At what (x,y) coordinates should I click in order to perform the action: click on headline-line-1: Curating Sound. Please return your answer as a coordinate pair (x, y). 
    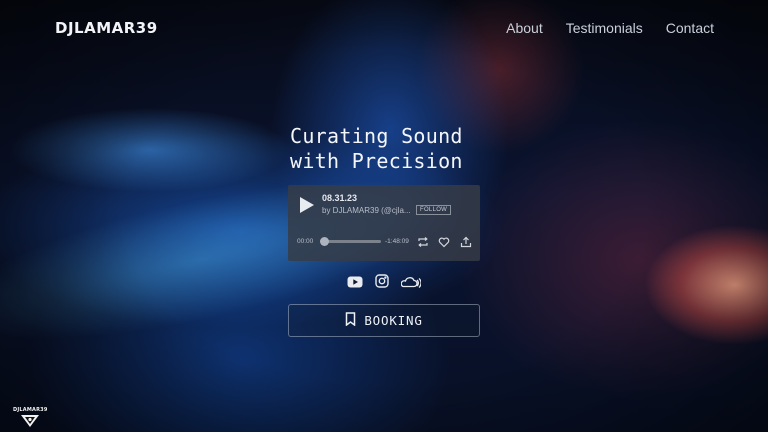
    Looking at the image, I should click on (376, 136).